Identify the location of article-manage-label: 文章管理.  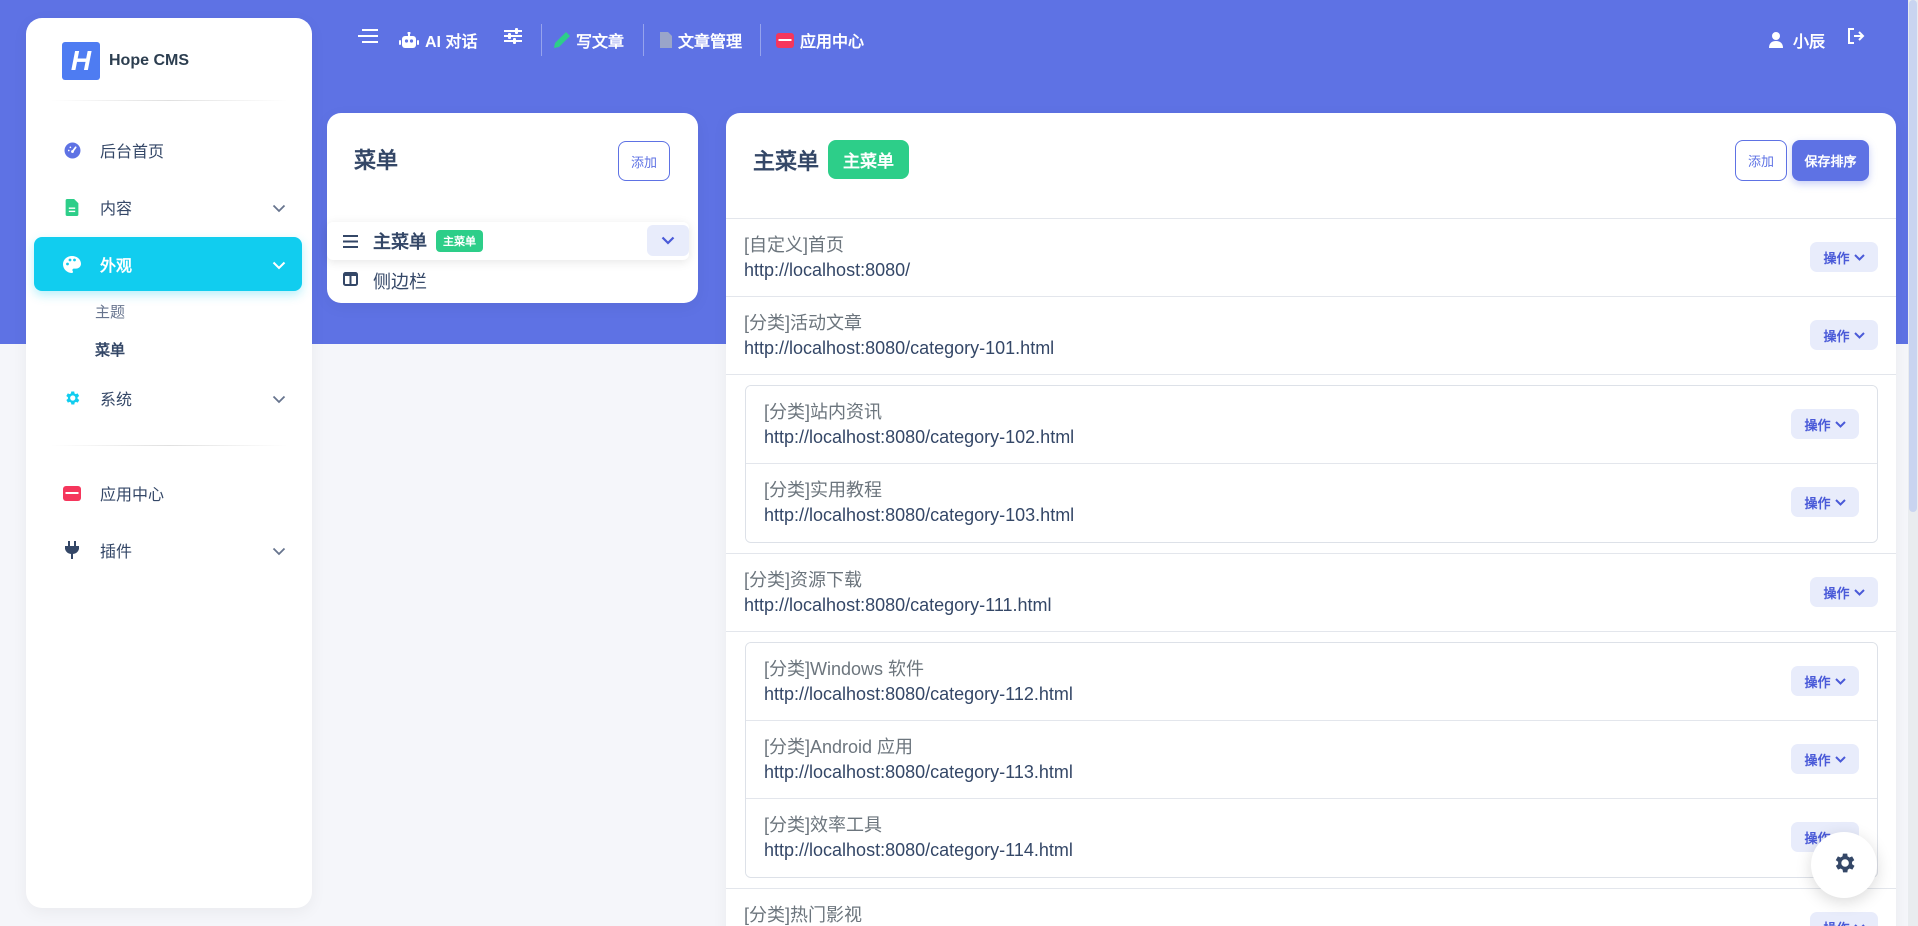
(710, 42).